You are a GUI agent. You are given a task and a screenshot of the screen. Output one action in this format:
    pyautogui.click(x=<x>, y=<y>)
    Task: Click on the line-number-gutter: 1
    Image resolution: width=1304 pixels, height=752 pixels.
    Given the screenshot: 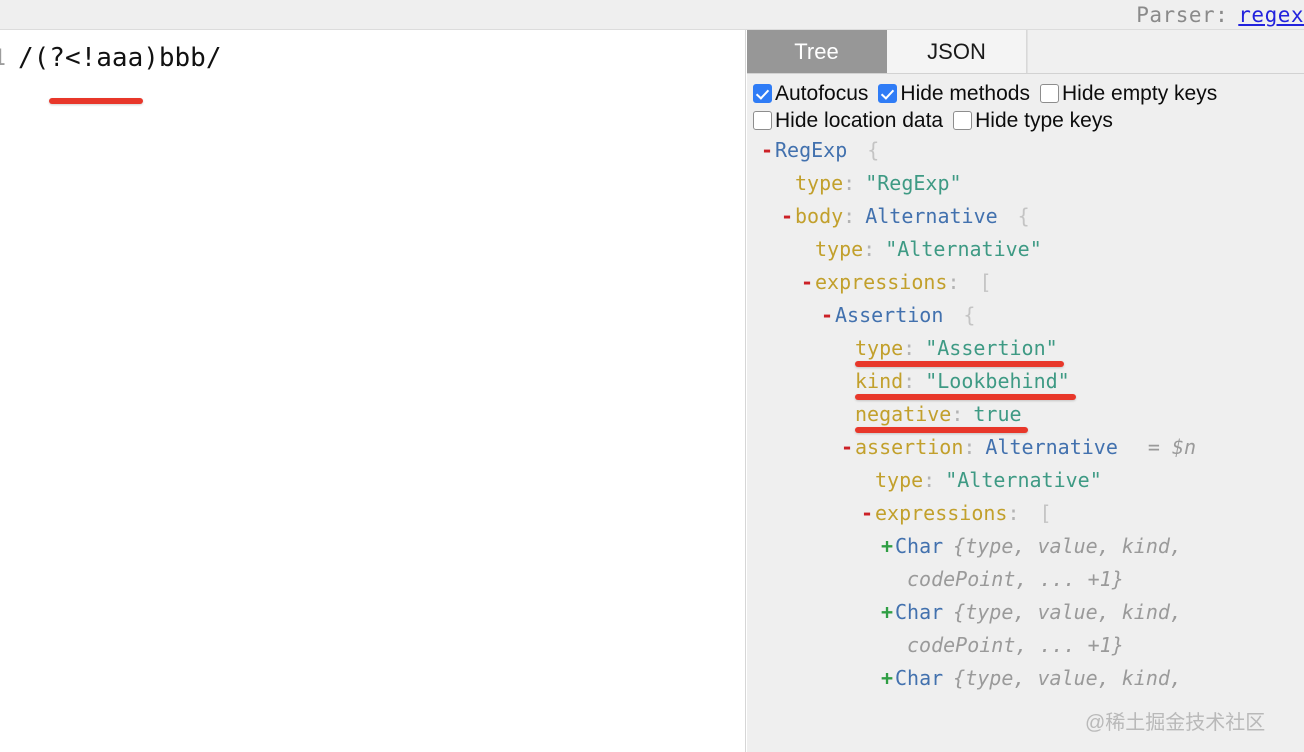 What is the action you would take?
    pyautogui.click(x=3, y=58)
    